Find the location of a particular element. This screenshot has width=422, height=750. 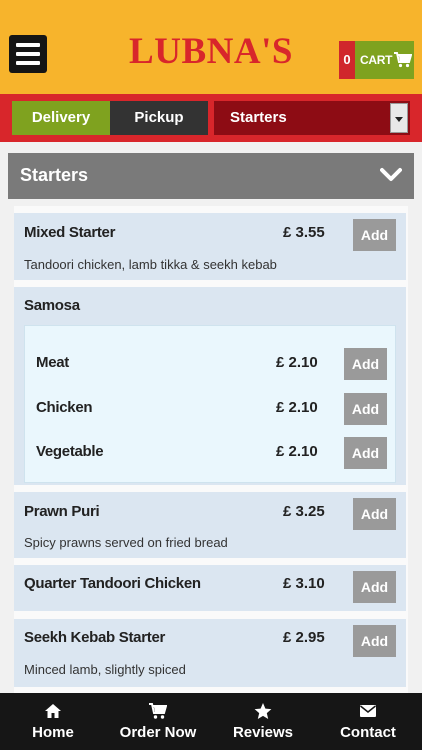

variant-row: Meat £ 2.10 Add is located at coordinates (210, 366).